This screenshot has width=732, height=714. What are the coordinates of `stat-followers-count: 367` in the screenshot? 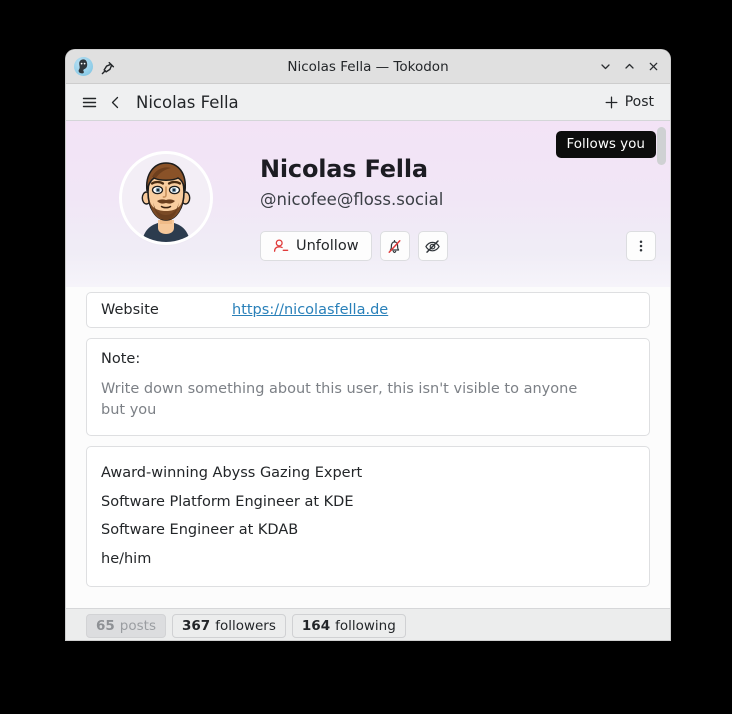 It's located at (196, 626).